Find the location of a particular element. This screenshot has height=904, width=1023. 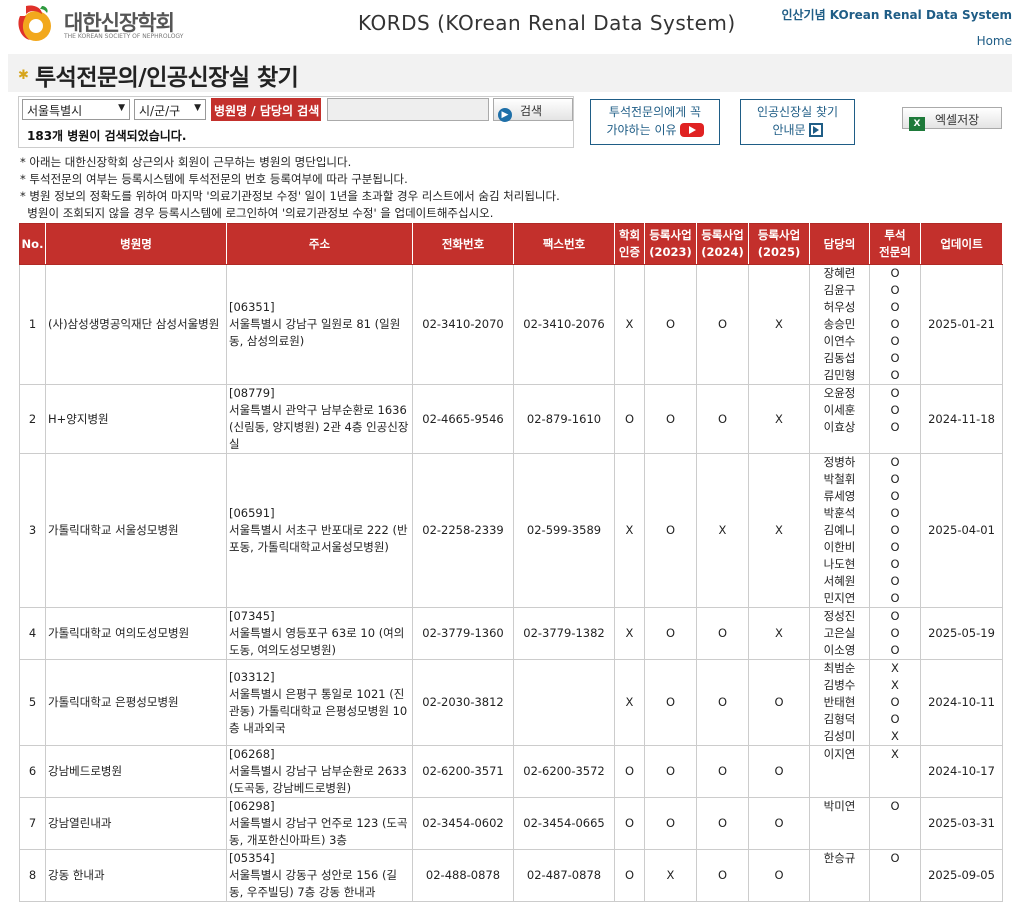

excel-icon: X is located at coordinates (917, 124).